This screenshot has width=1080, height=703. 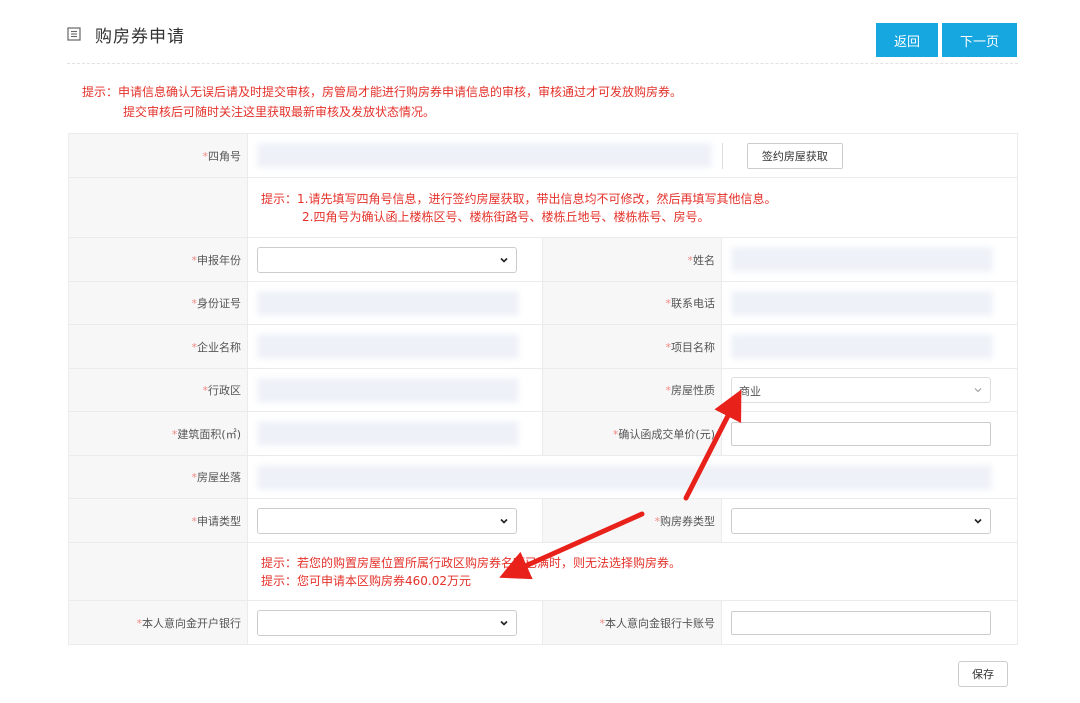 I want to click on form-row-location: *房屋坐落, so click(x=543, y=477).